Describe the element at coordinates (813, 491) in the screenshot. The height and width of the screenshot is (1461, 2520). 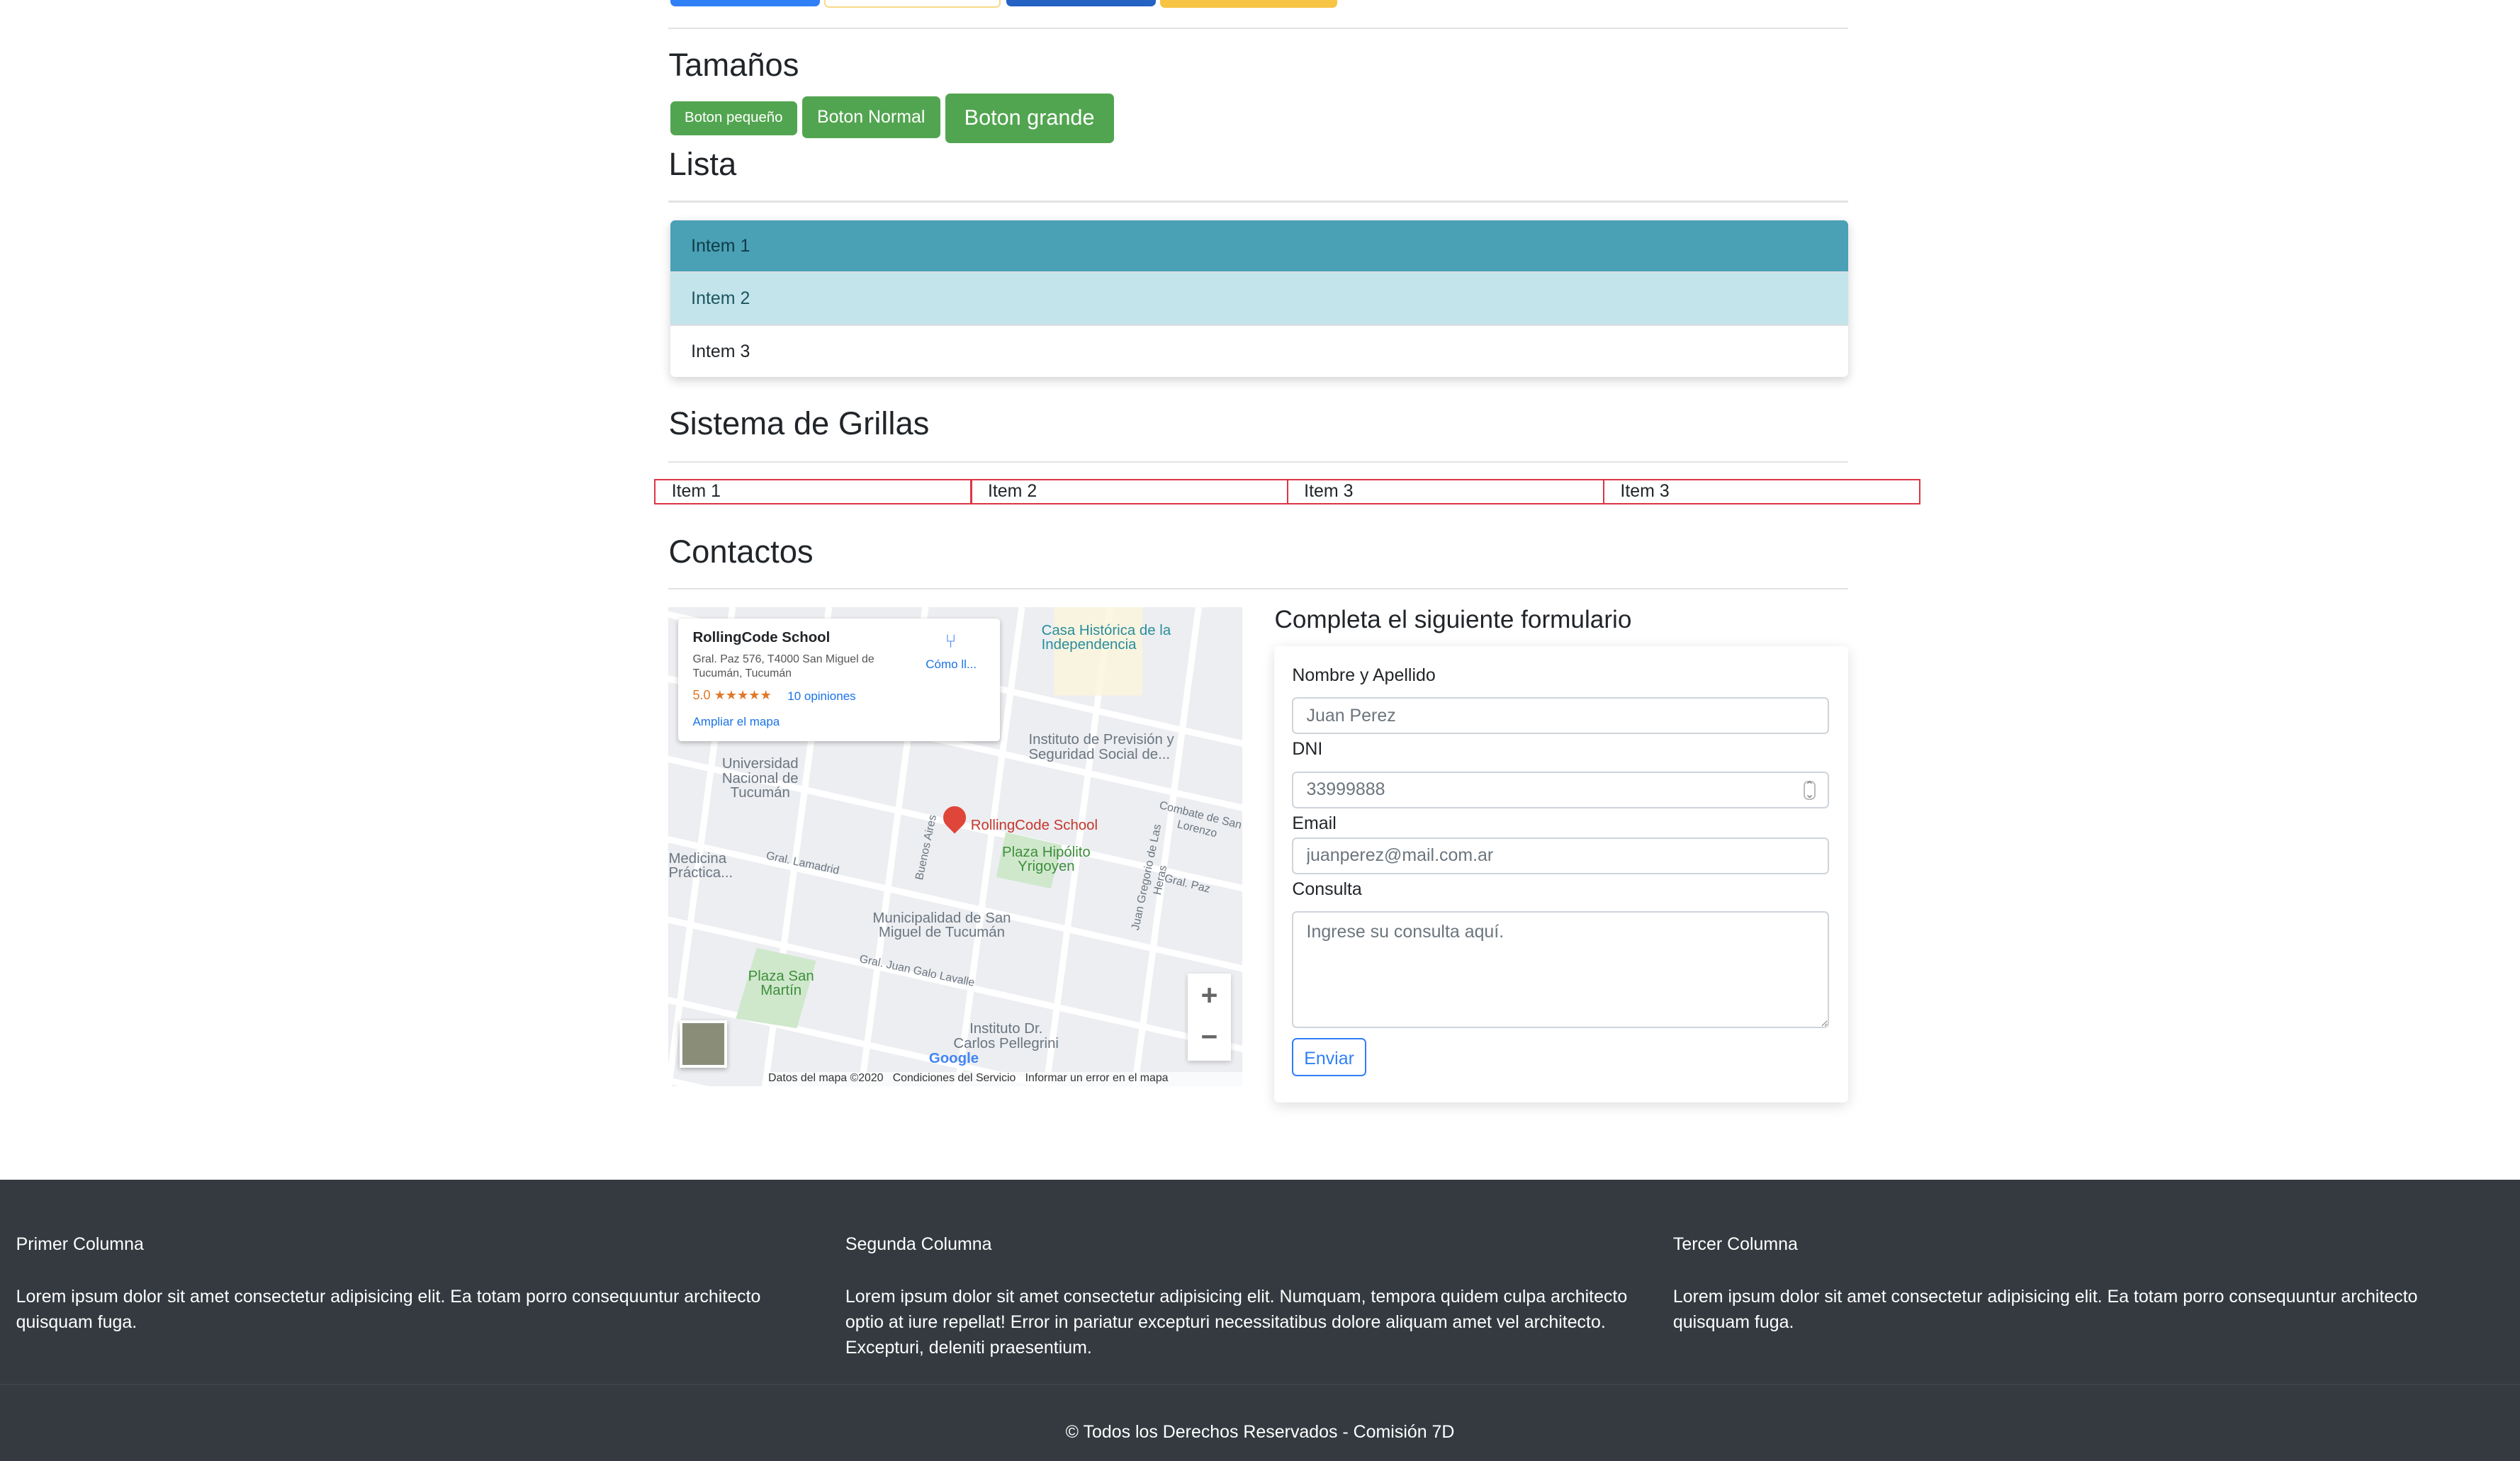
I see `grid-cell: Item 1` at that location.